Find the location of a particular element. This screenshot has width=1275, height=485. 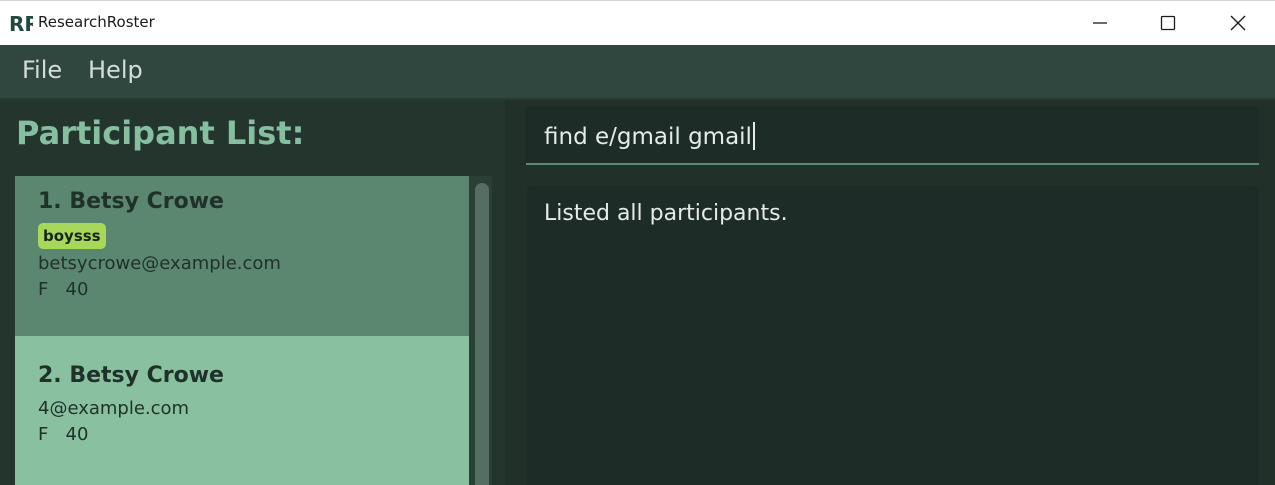

close-button is located at coordinates (1238, 23).